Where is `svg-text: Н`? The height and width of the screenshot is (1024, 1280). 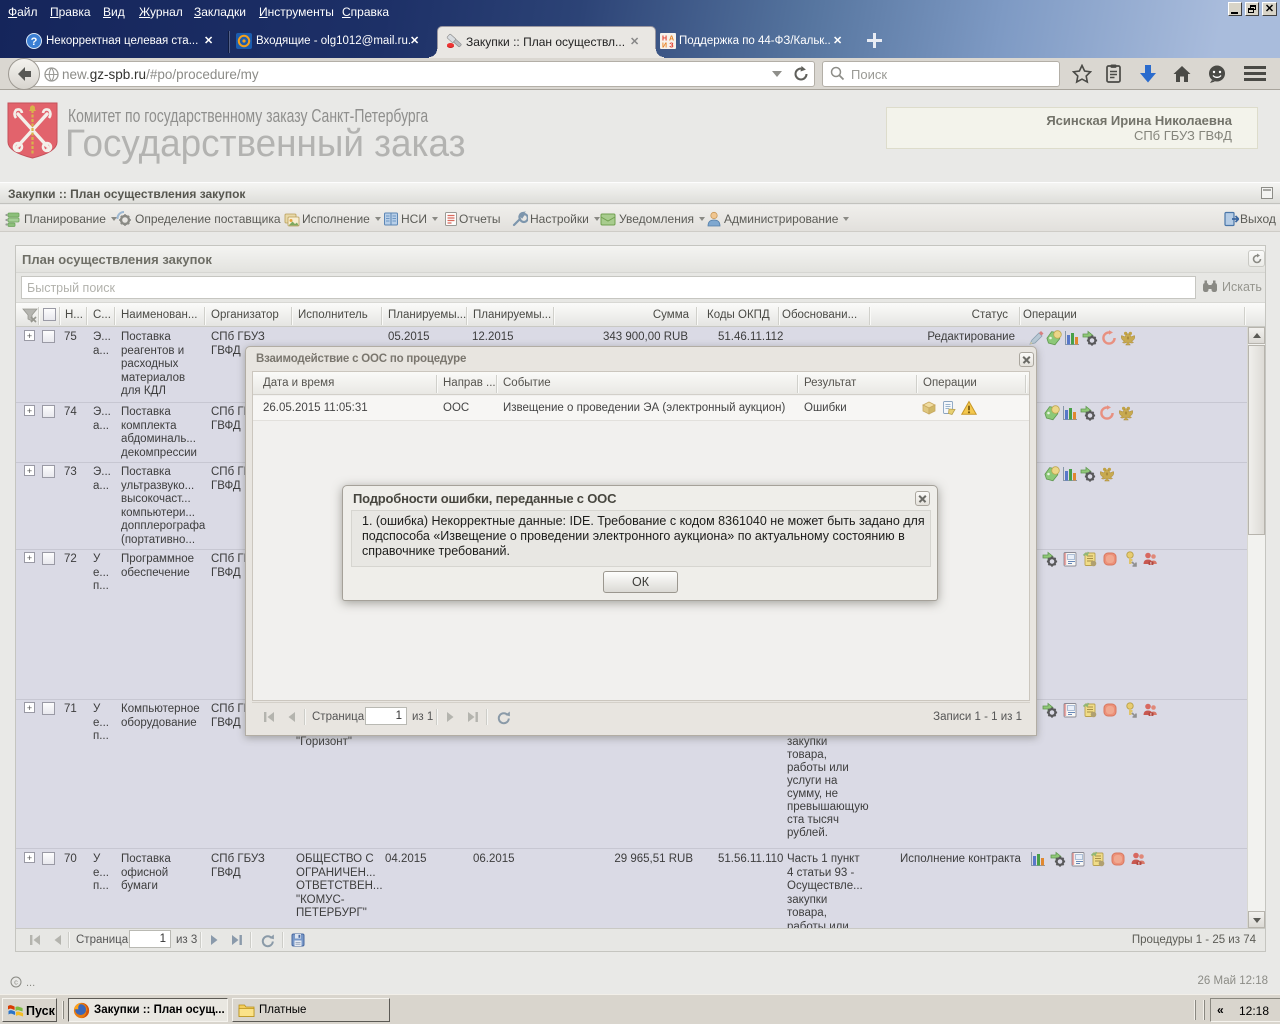
svg-text: Н is located at coordinates (664, 39).